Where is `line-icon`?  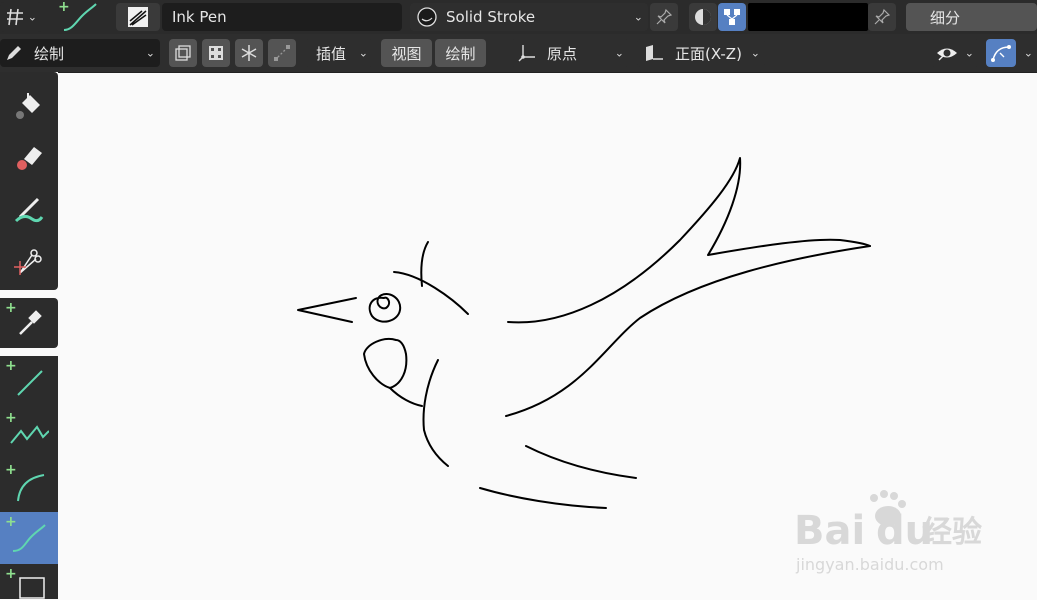 line-icon is located at coordinates (29, 382).